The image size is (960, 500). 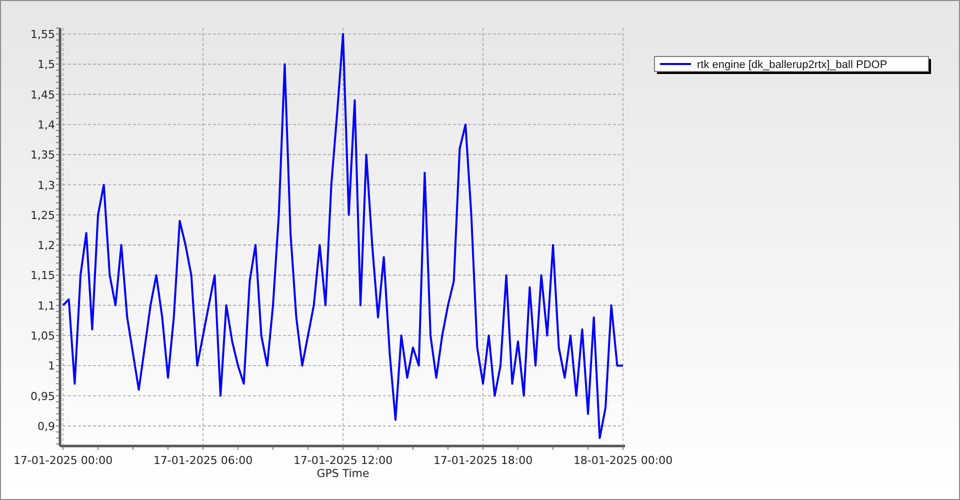 I want to click on y-tick-label: 1,4, so click(x=46, y=125).